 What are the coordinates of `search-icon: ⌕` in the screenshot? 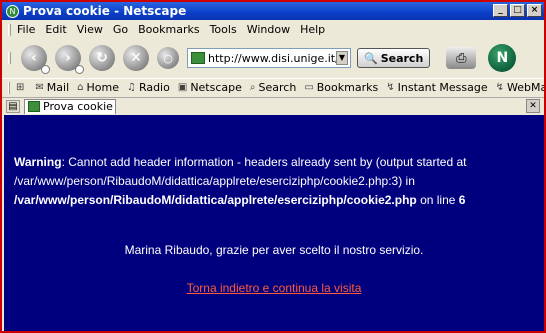 It's located at (252, 87).